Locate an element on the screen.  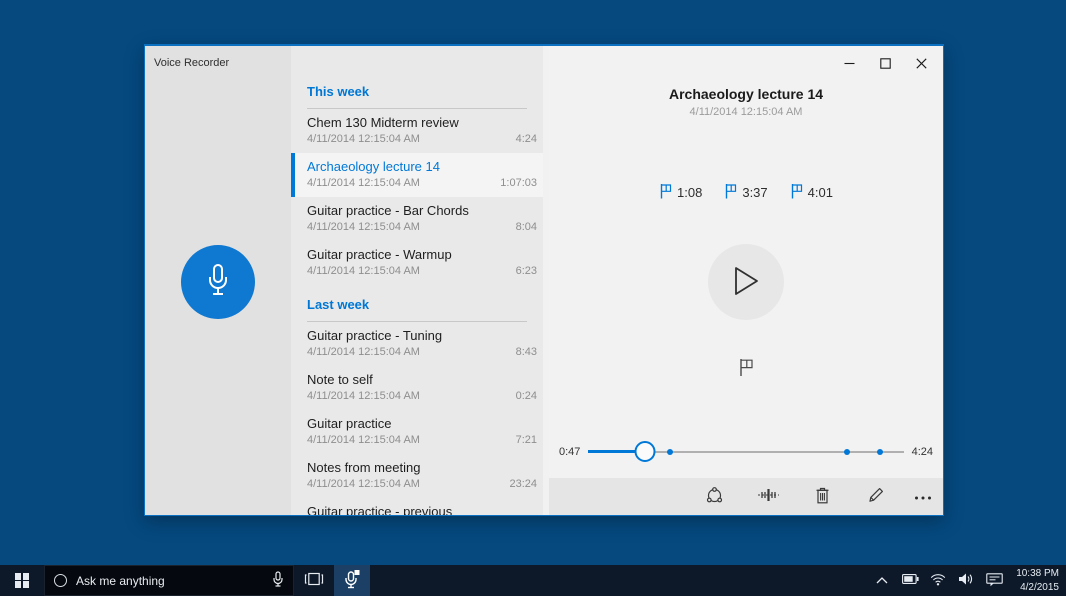
search-mic-icon is located at coordinates (278, 580).